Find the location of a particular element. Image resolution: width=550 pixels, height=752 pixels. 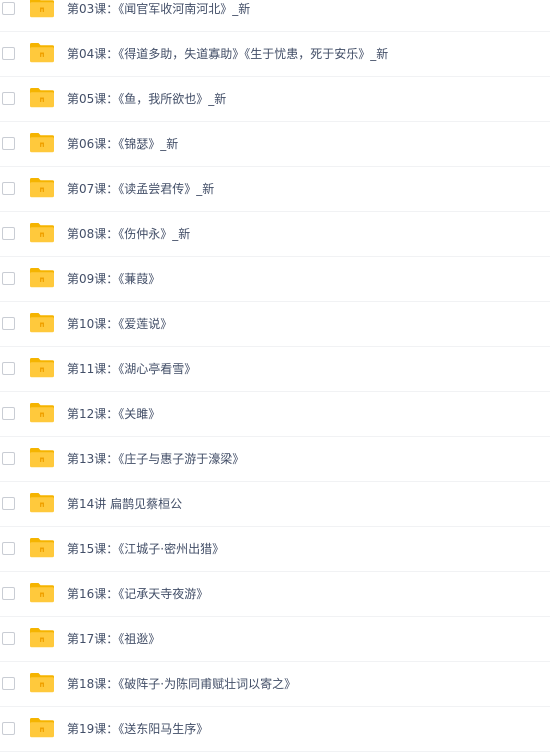

file-name: 第06课：《锦瑟》_新 is located at coordinates (123, 144).